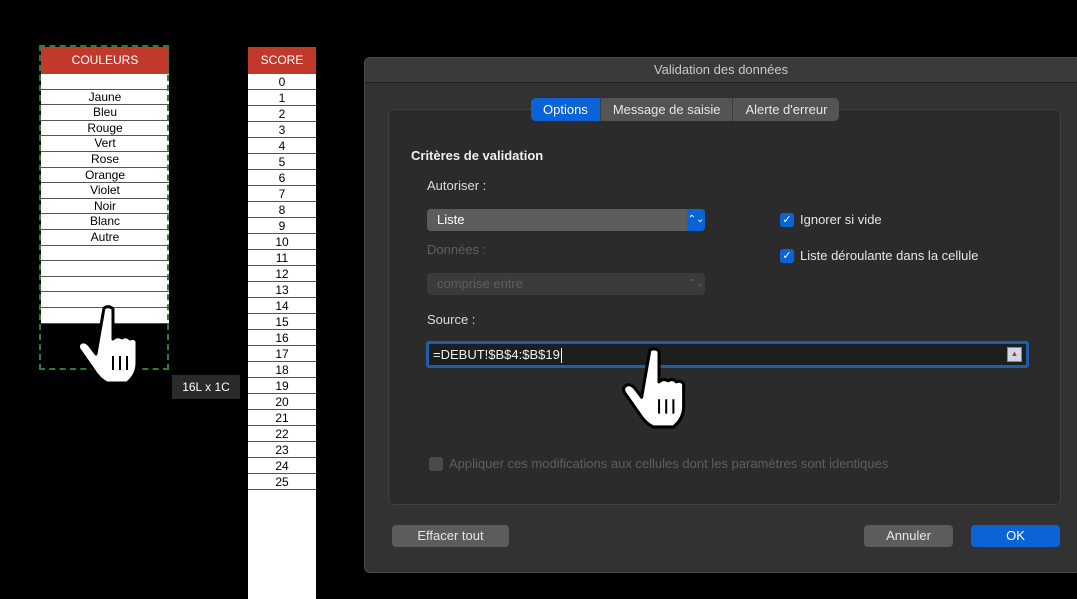  What do you see at coordinates (282, 258) in the screenshot?
I see `list-item: 11` at bounding box center [282, 258].